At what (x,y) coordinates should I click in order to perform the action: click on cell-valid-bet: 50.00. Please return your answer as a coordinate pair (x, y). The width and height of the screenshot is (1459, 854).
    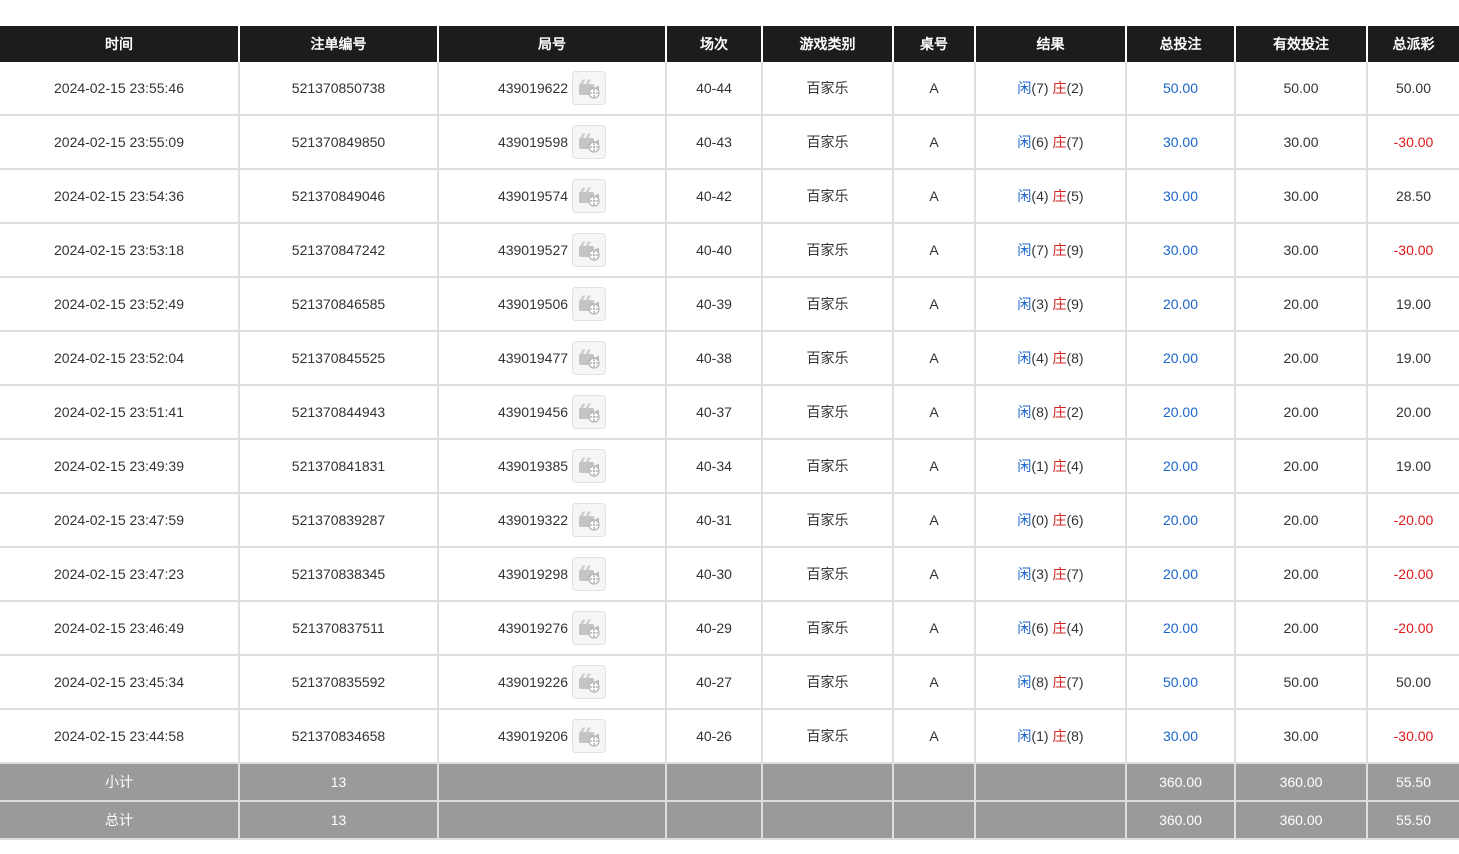
    Looking at the image, I should click on (1300, 89).